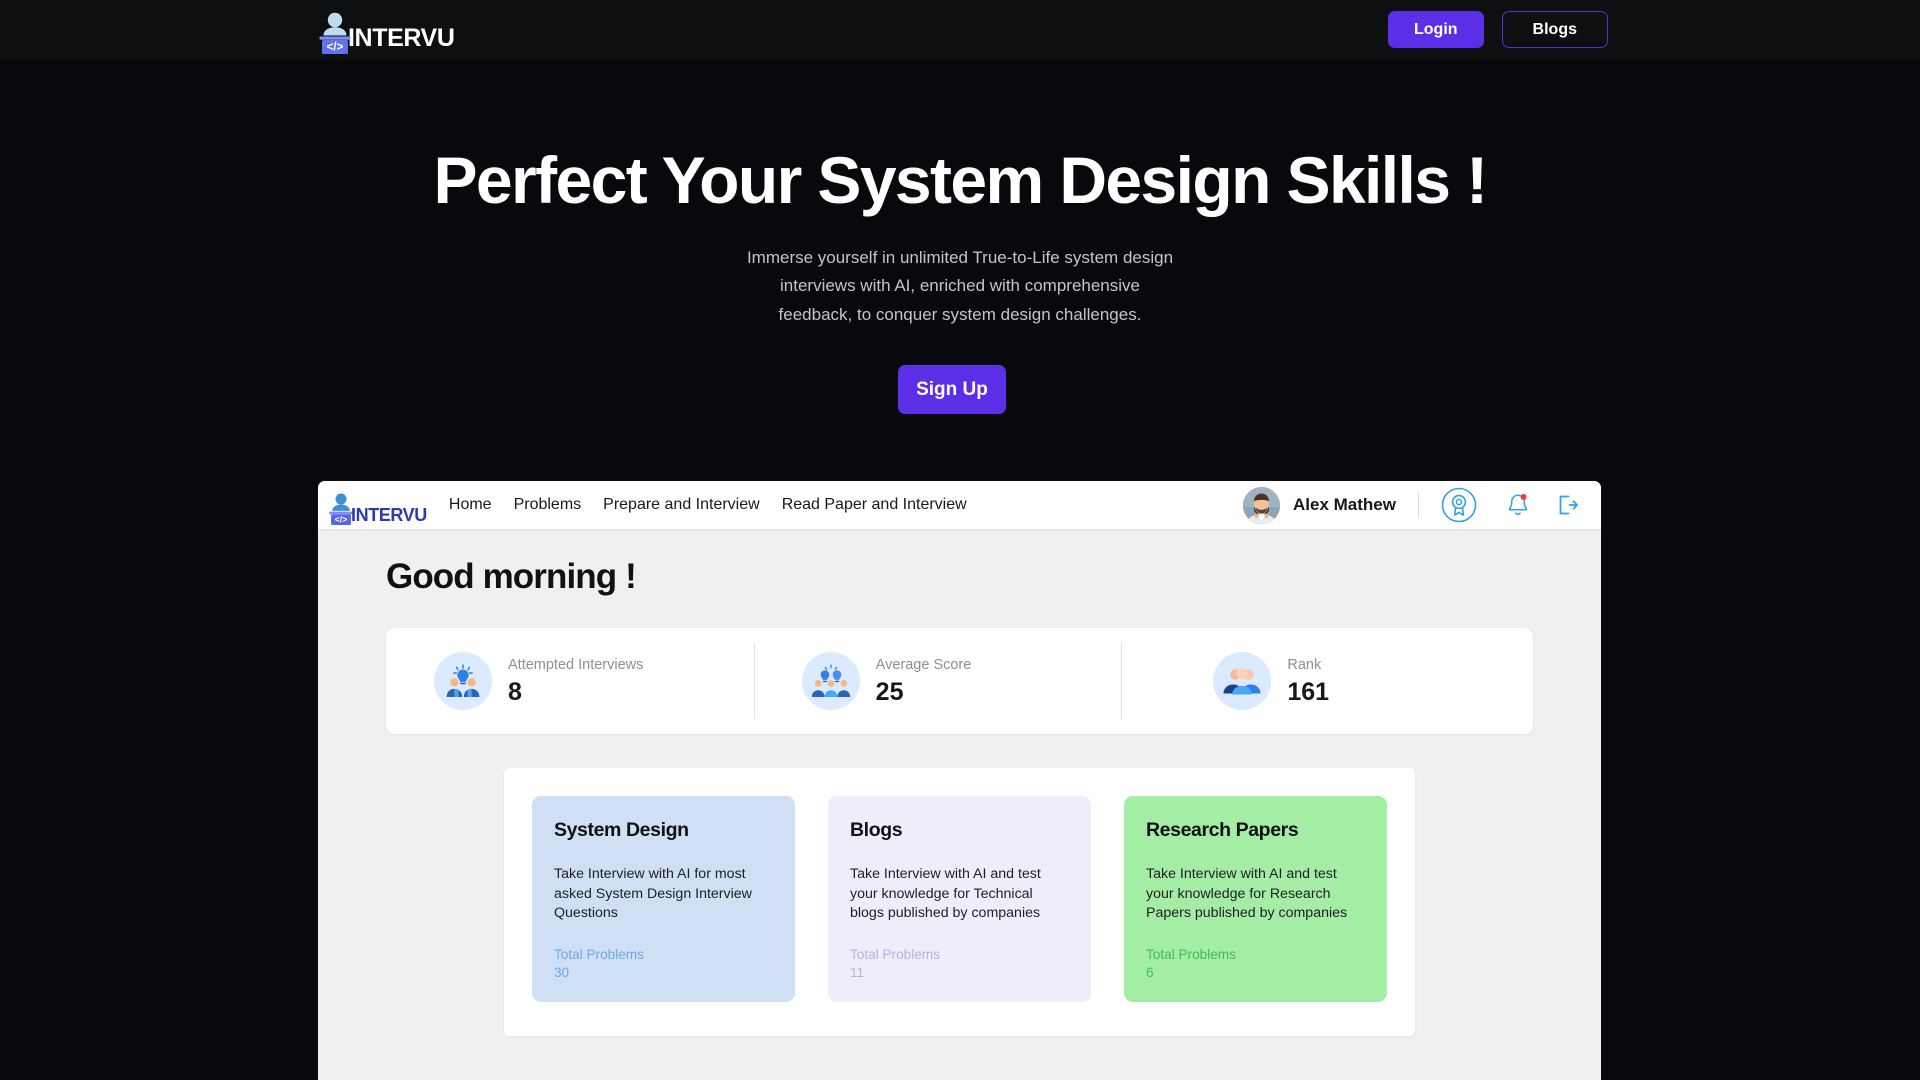 The height and width of the screenshot is (1080, 1920). What do you see at coordinates (663, 953) in the screenshot?
I see `card-meta: Total Problems 30` at bounding box center [663, 953].